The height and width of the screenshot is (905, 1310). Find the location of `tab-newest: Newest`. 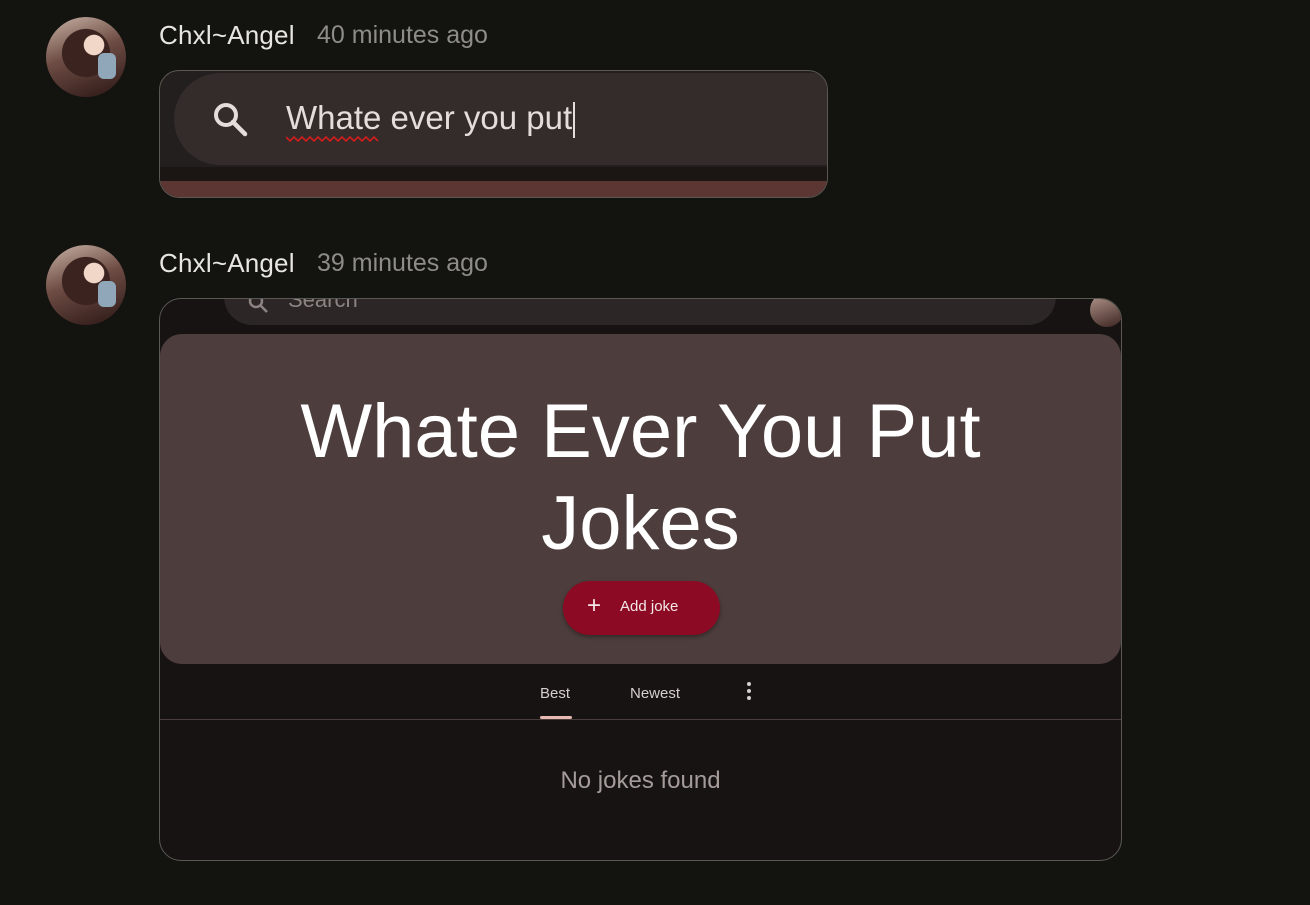

tab-newest: Newest is located at coordinates (655, 693).